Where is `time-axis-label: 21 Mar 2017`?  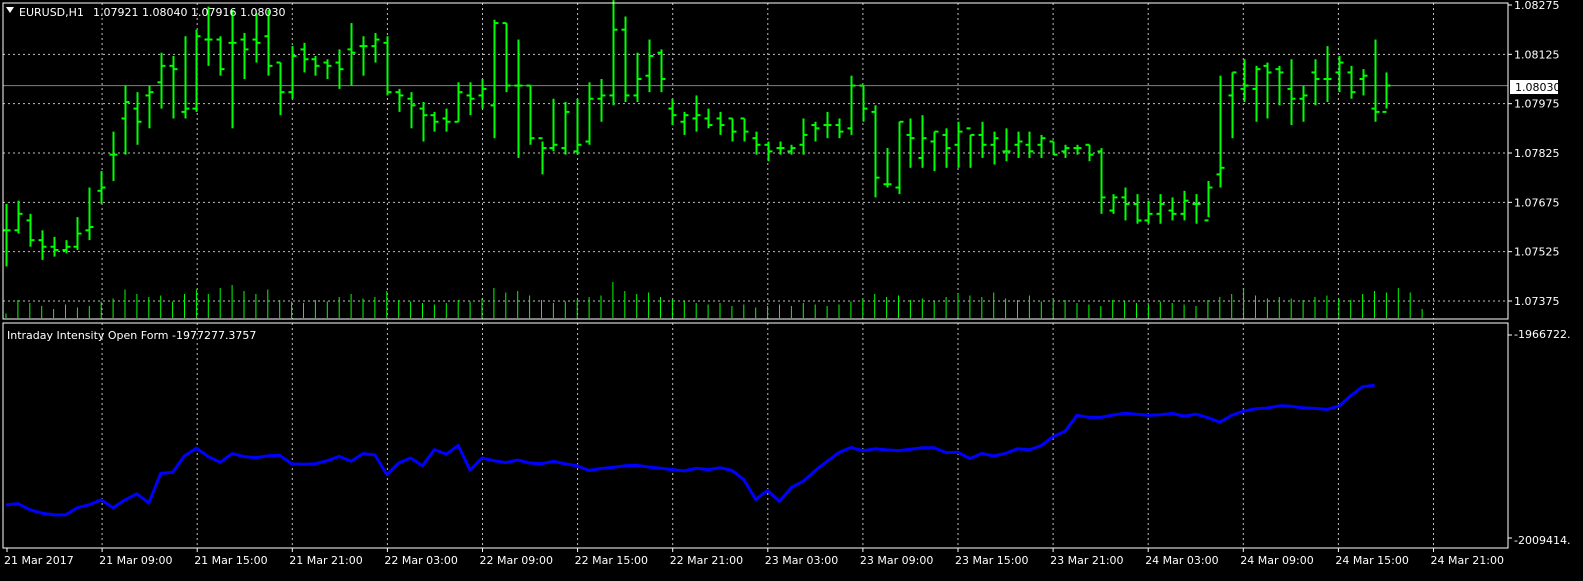 time-axis-label: 21 Mar 2017 is located at coordinates (39, 560).